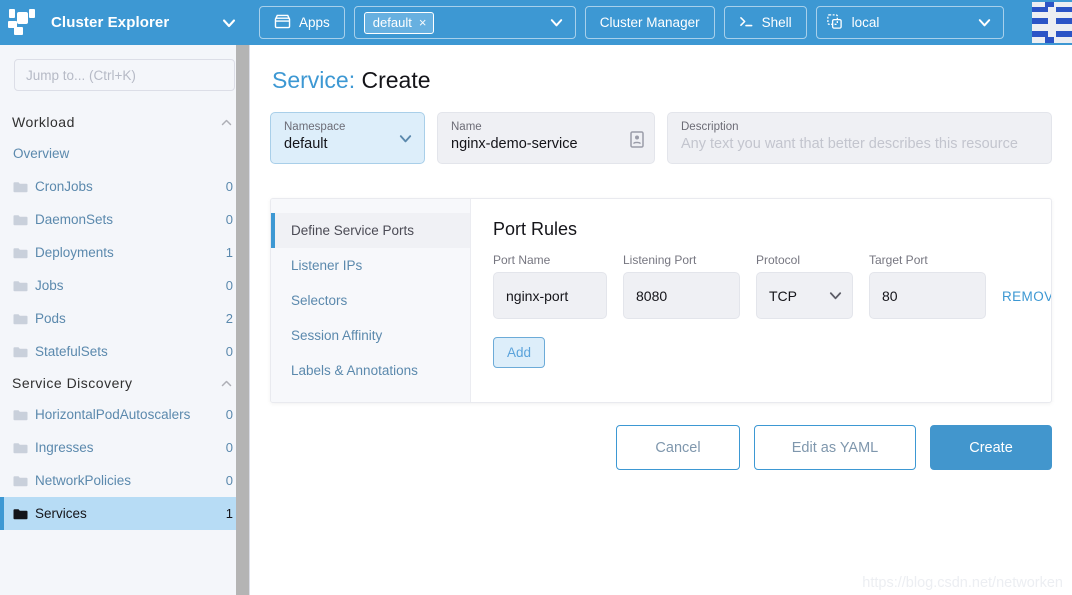 This screenshot has width=1072, height=595. What do you see at coordinates (835, 447) in the screenshot?
I see `edit-as-yaml-button: Edit as YAML` at bounding box center [835, 447].